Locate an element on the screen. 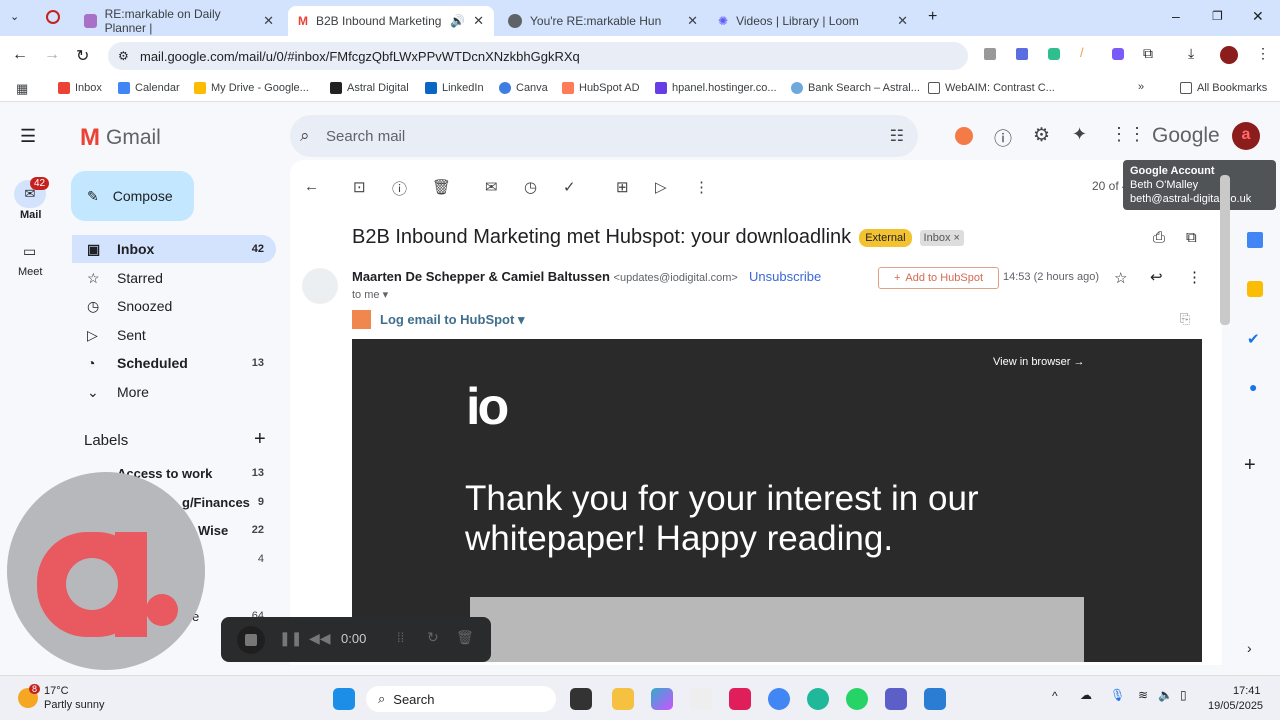 The image size is (1280, 720). extension-camera-icon is located at coordinates (990, 54).